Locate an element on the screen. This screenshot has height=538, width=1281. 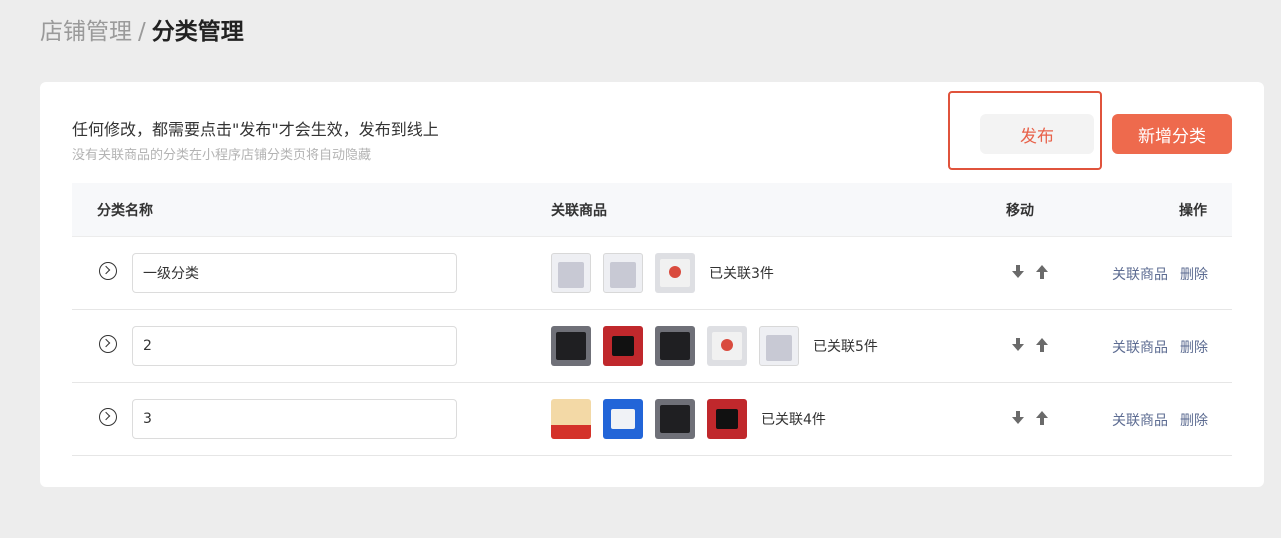
breadcrumb-parent: 店铺管理 is located at coordinates (86, 32).